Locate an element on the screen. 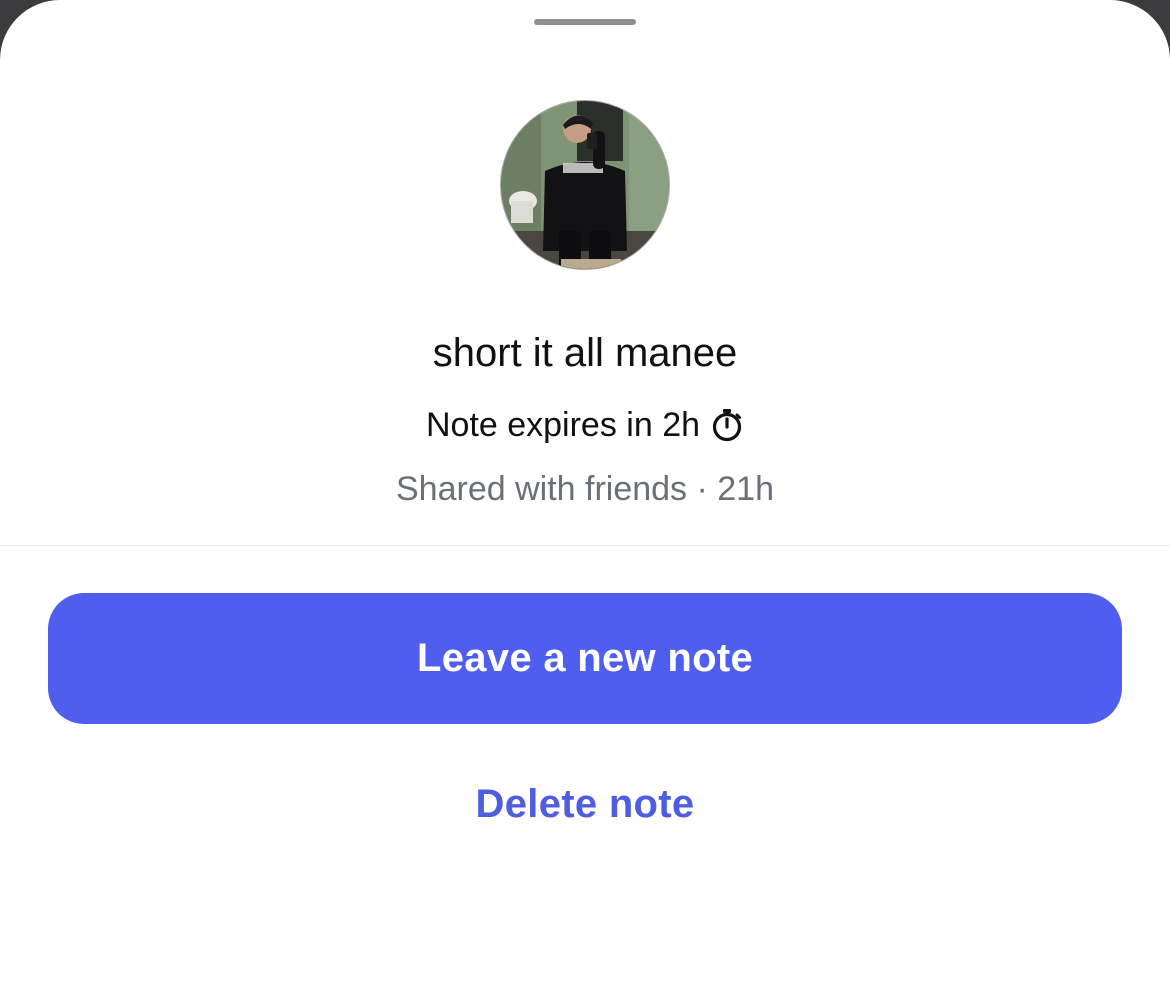  note-text: short it all manee is located at coordinates (585, 353).